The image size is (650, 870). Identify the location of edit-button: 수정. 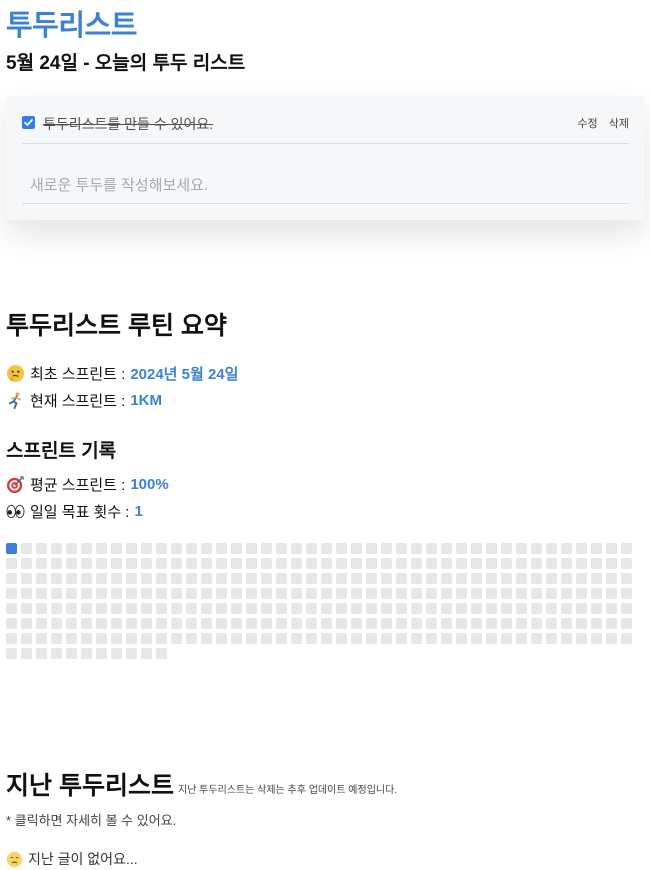
(587, 124).